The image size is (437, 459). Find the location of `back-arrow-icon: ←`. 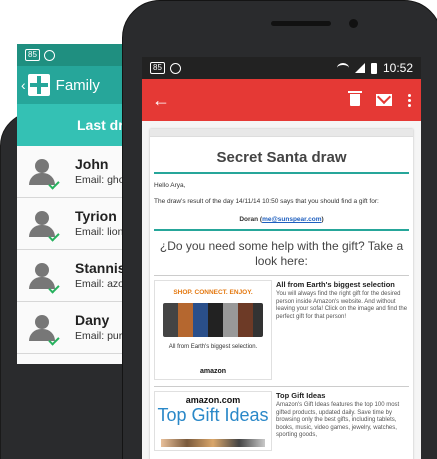

back-arrow-icon: ← is located at coordinates (161, 100).